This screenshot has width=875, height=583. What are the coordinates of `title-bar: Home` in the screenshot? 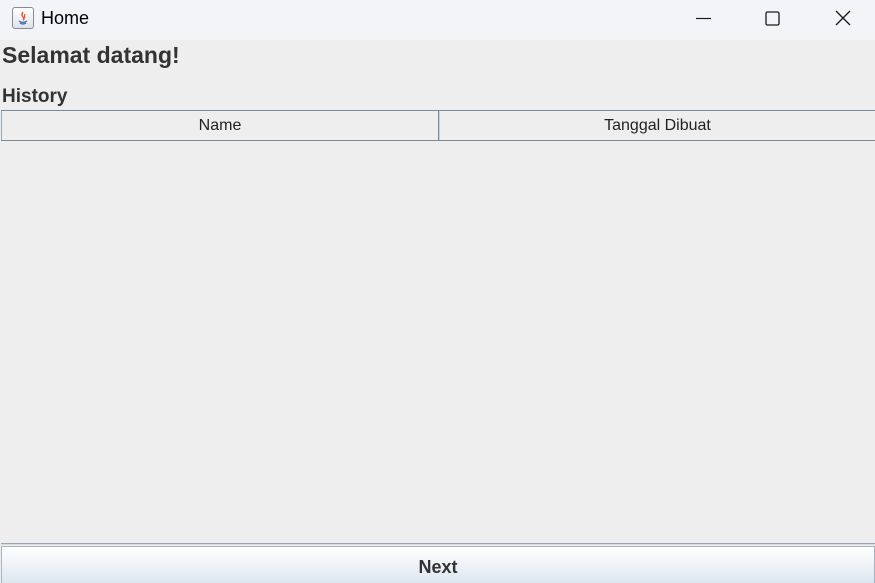 It's located at (437, 20).